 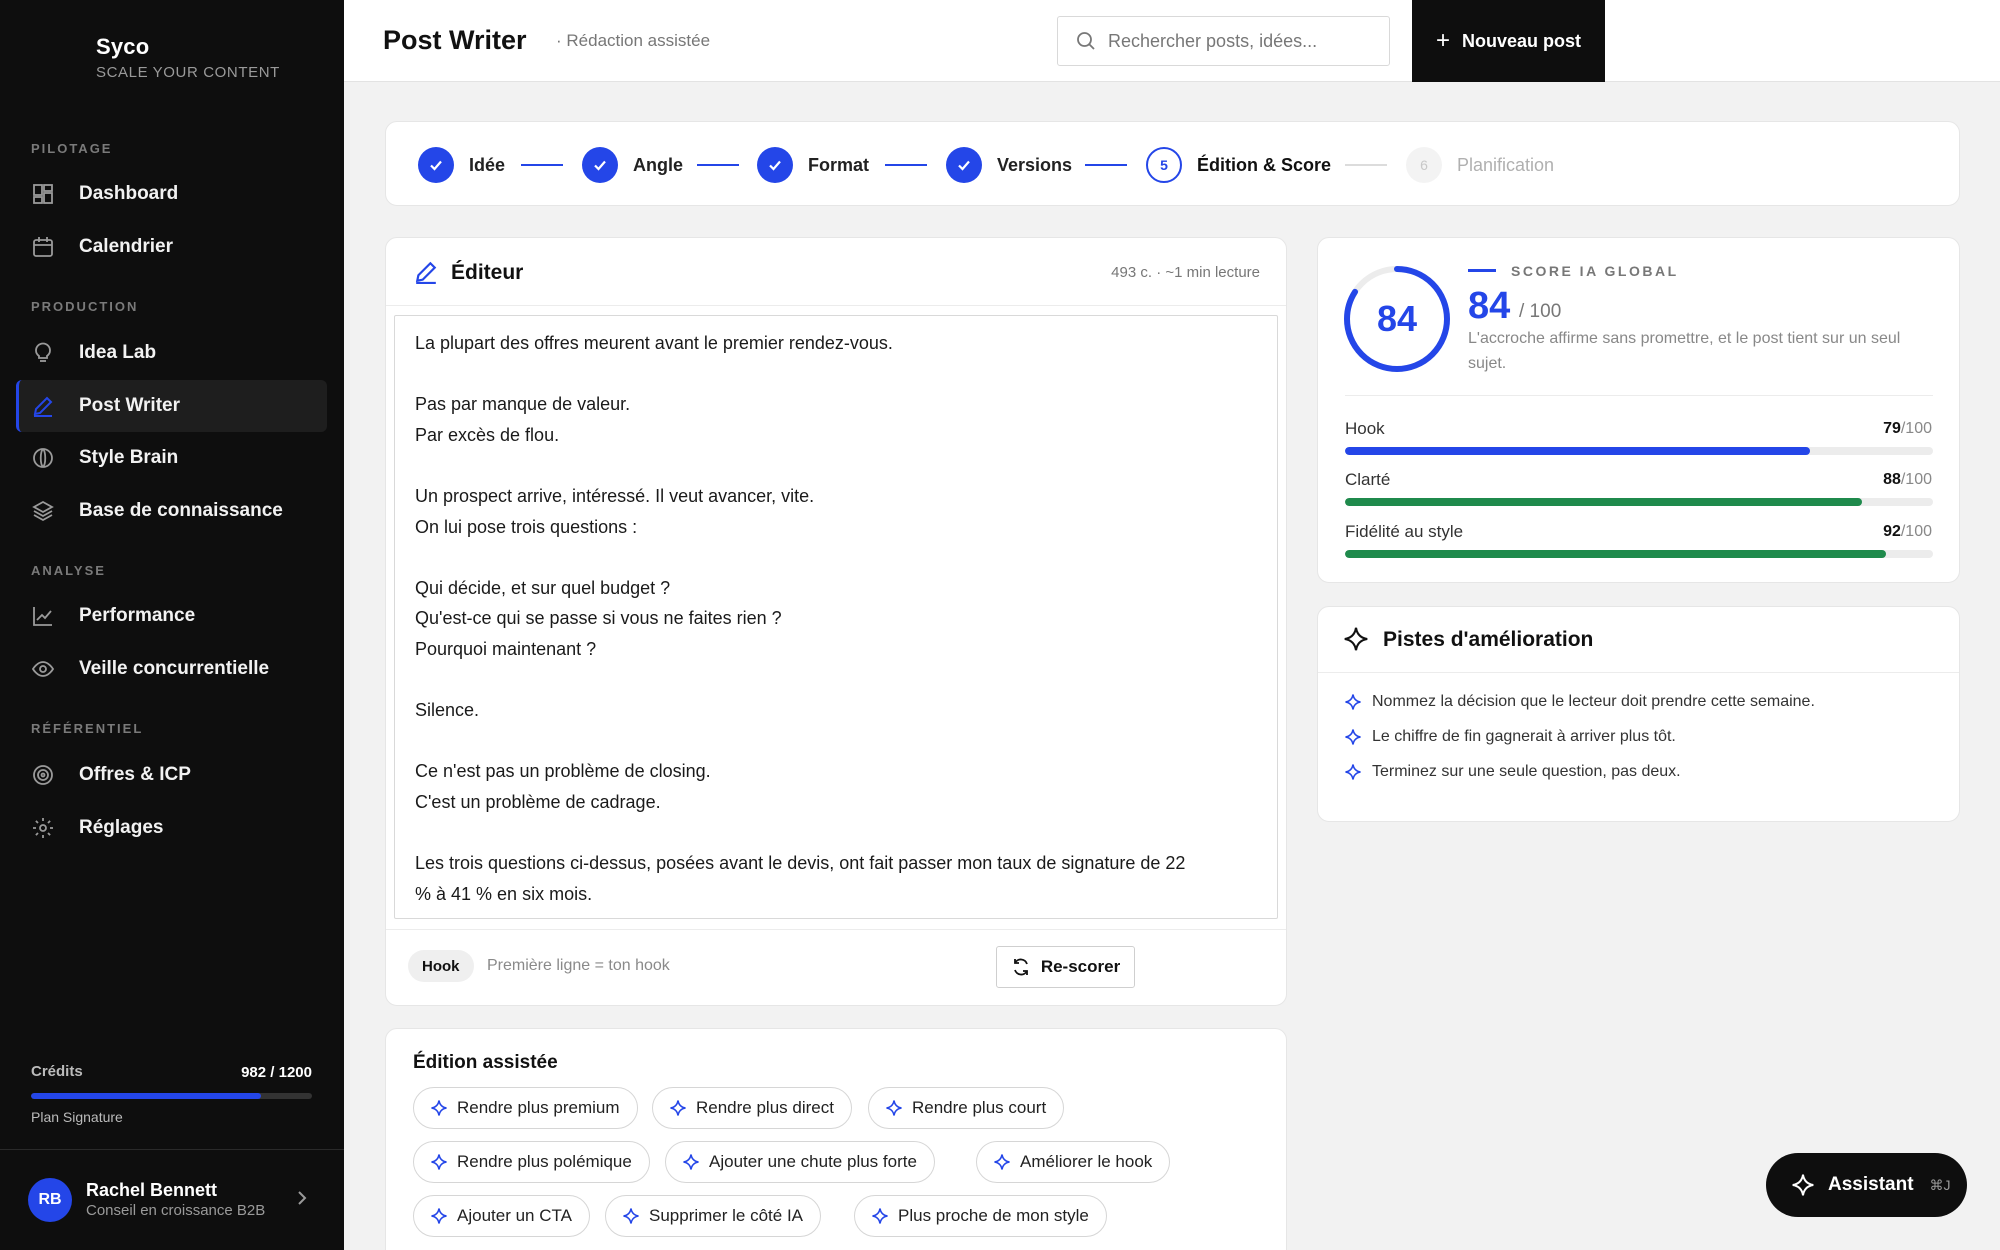 I want to click on sidebar-item-style-brain: Style Brain, so click(x=171, y=458).